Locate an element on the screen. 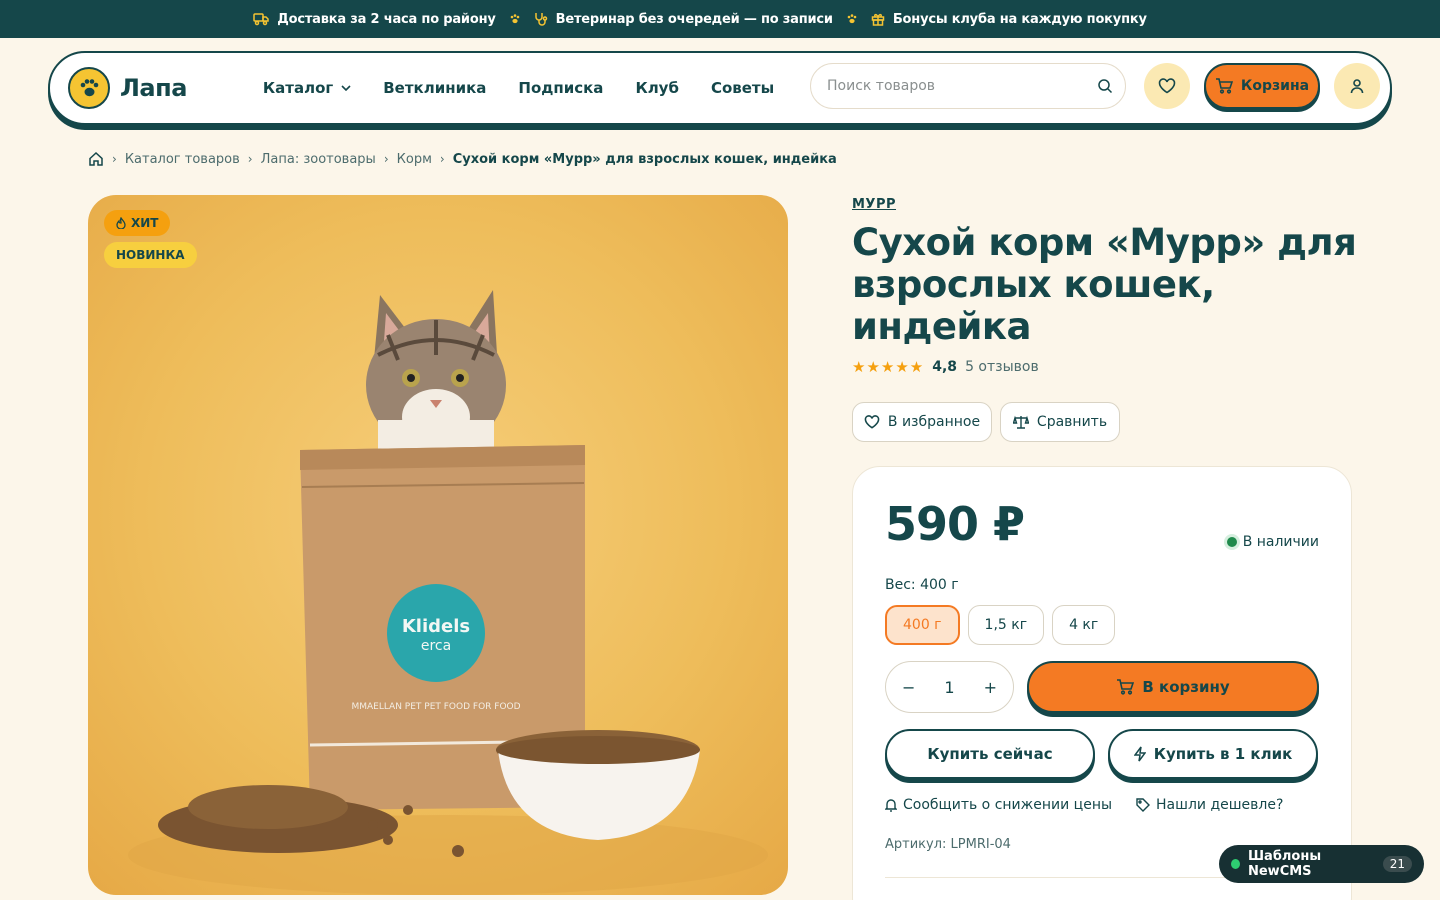 The width and height of the screenshot is (1440, 900). rating-stars: ★★★★★ is located at coordinates (888, 367).